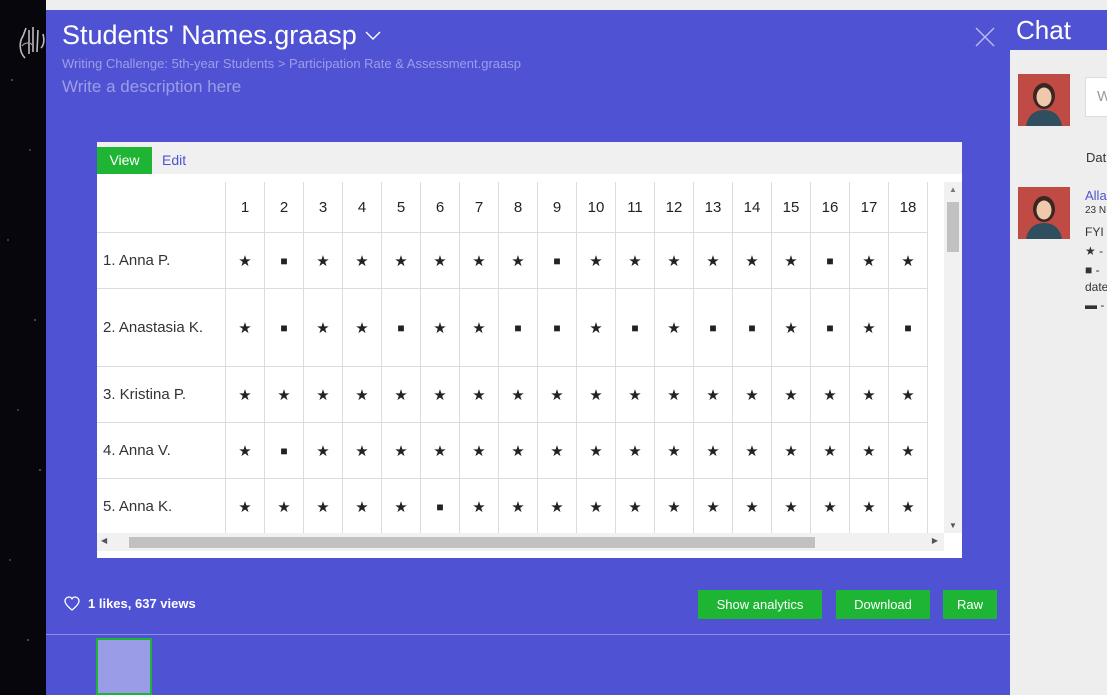 The width and height of the screenshot is (1107, 695). I want to click on scroll-down-arrow-icon: ▼, so click(953, 525).